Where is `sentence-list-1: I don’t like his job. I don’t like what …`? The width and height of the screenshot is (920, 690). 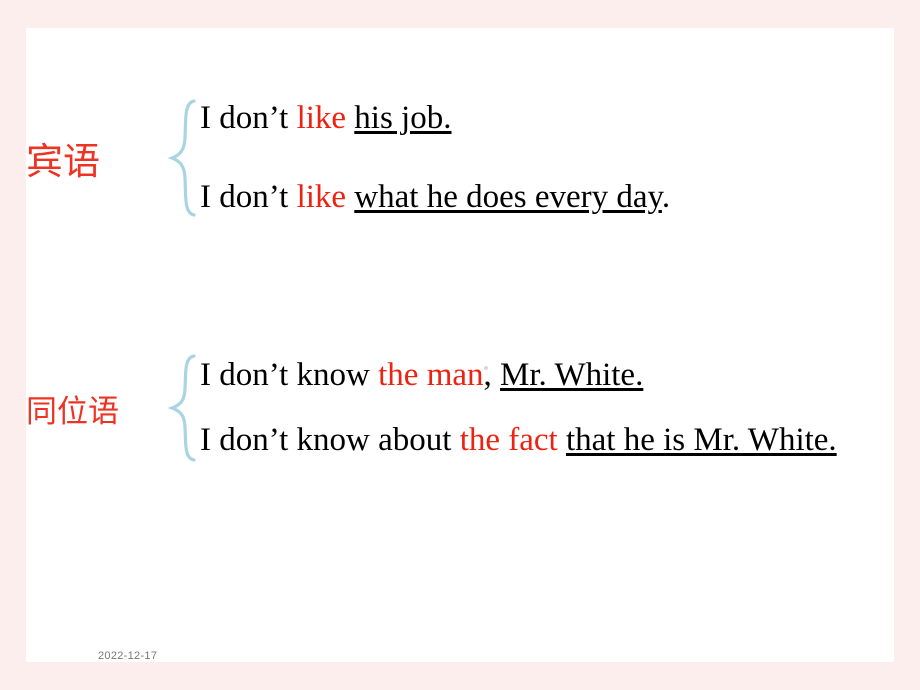
sentence-list-1: I don’t like his job. I don’t like what … is located at coordinates (435, 157).